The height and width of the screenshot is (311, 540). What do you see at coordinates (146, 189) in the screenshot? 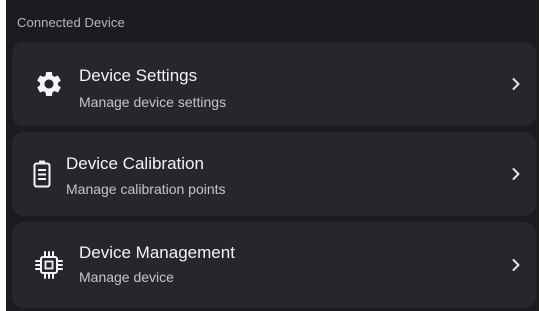
I see `item-subtitle: Manage calibration points` at bounding box center [146, 189].